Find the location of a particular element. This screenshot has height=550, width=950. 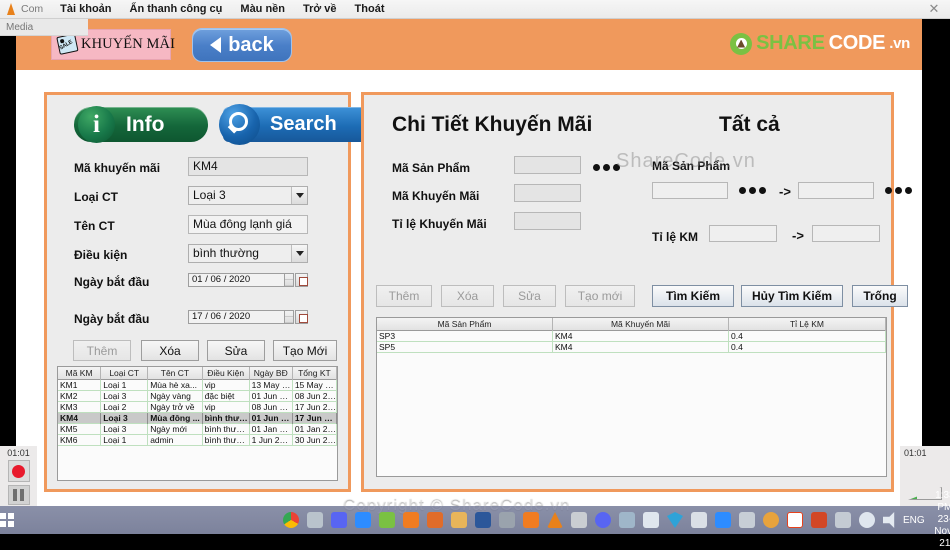

screen-recorder-controls: 01:01 is located at coordinates (18, 476).